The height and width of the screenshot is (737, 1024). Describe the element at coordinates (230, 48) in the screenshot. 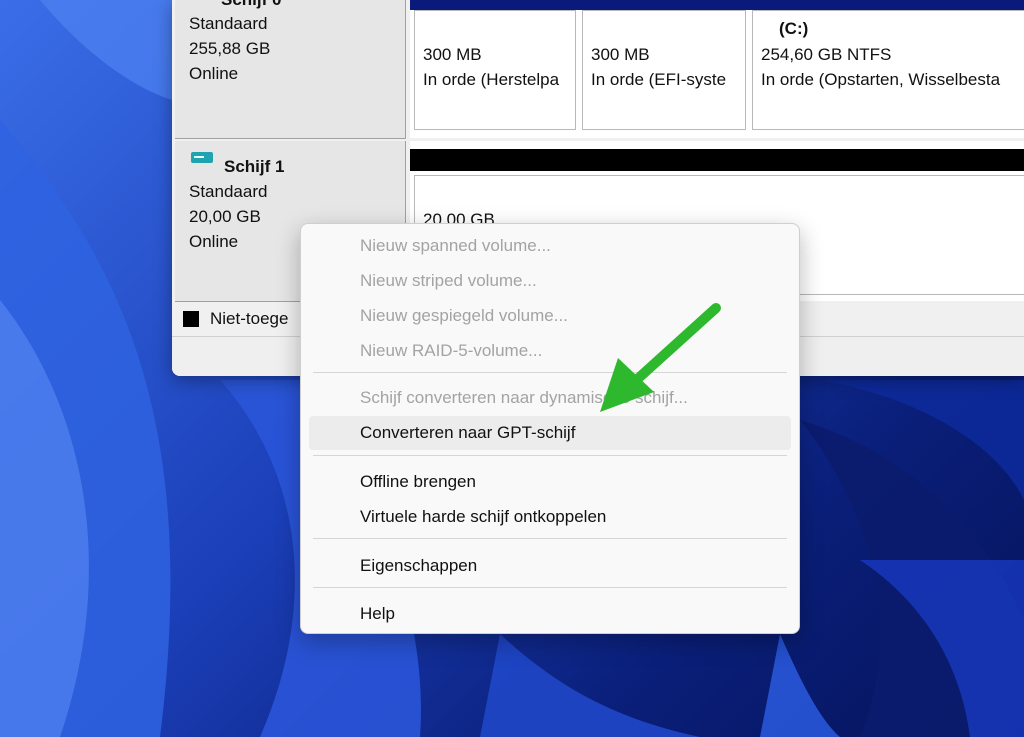

I see `disk-0-size: 255,88 GB` at that location.